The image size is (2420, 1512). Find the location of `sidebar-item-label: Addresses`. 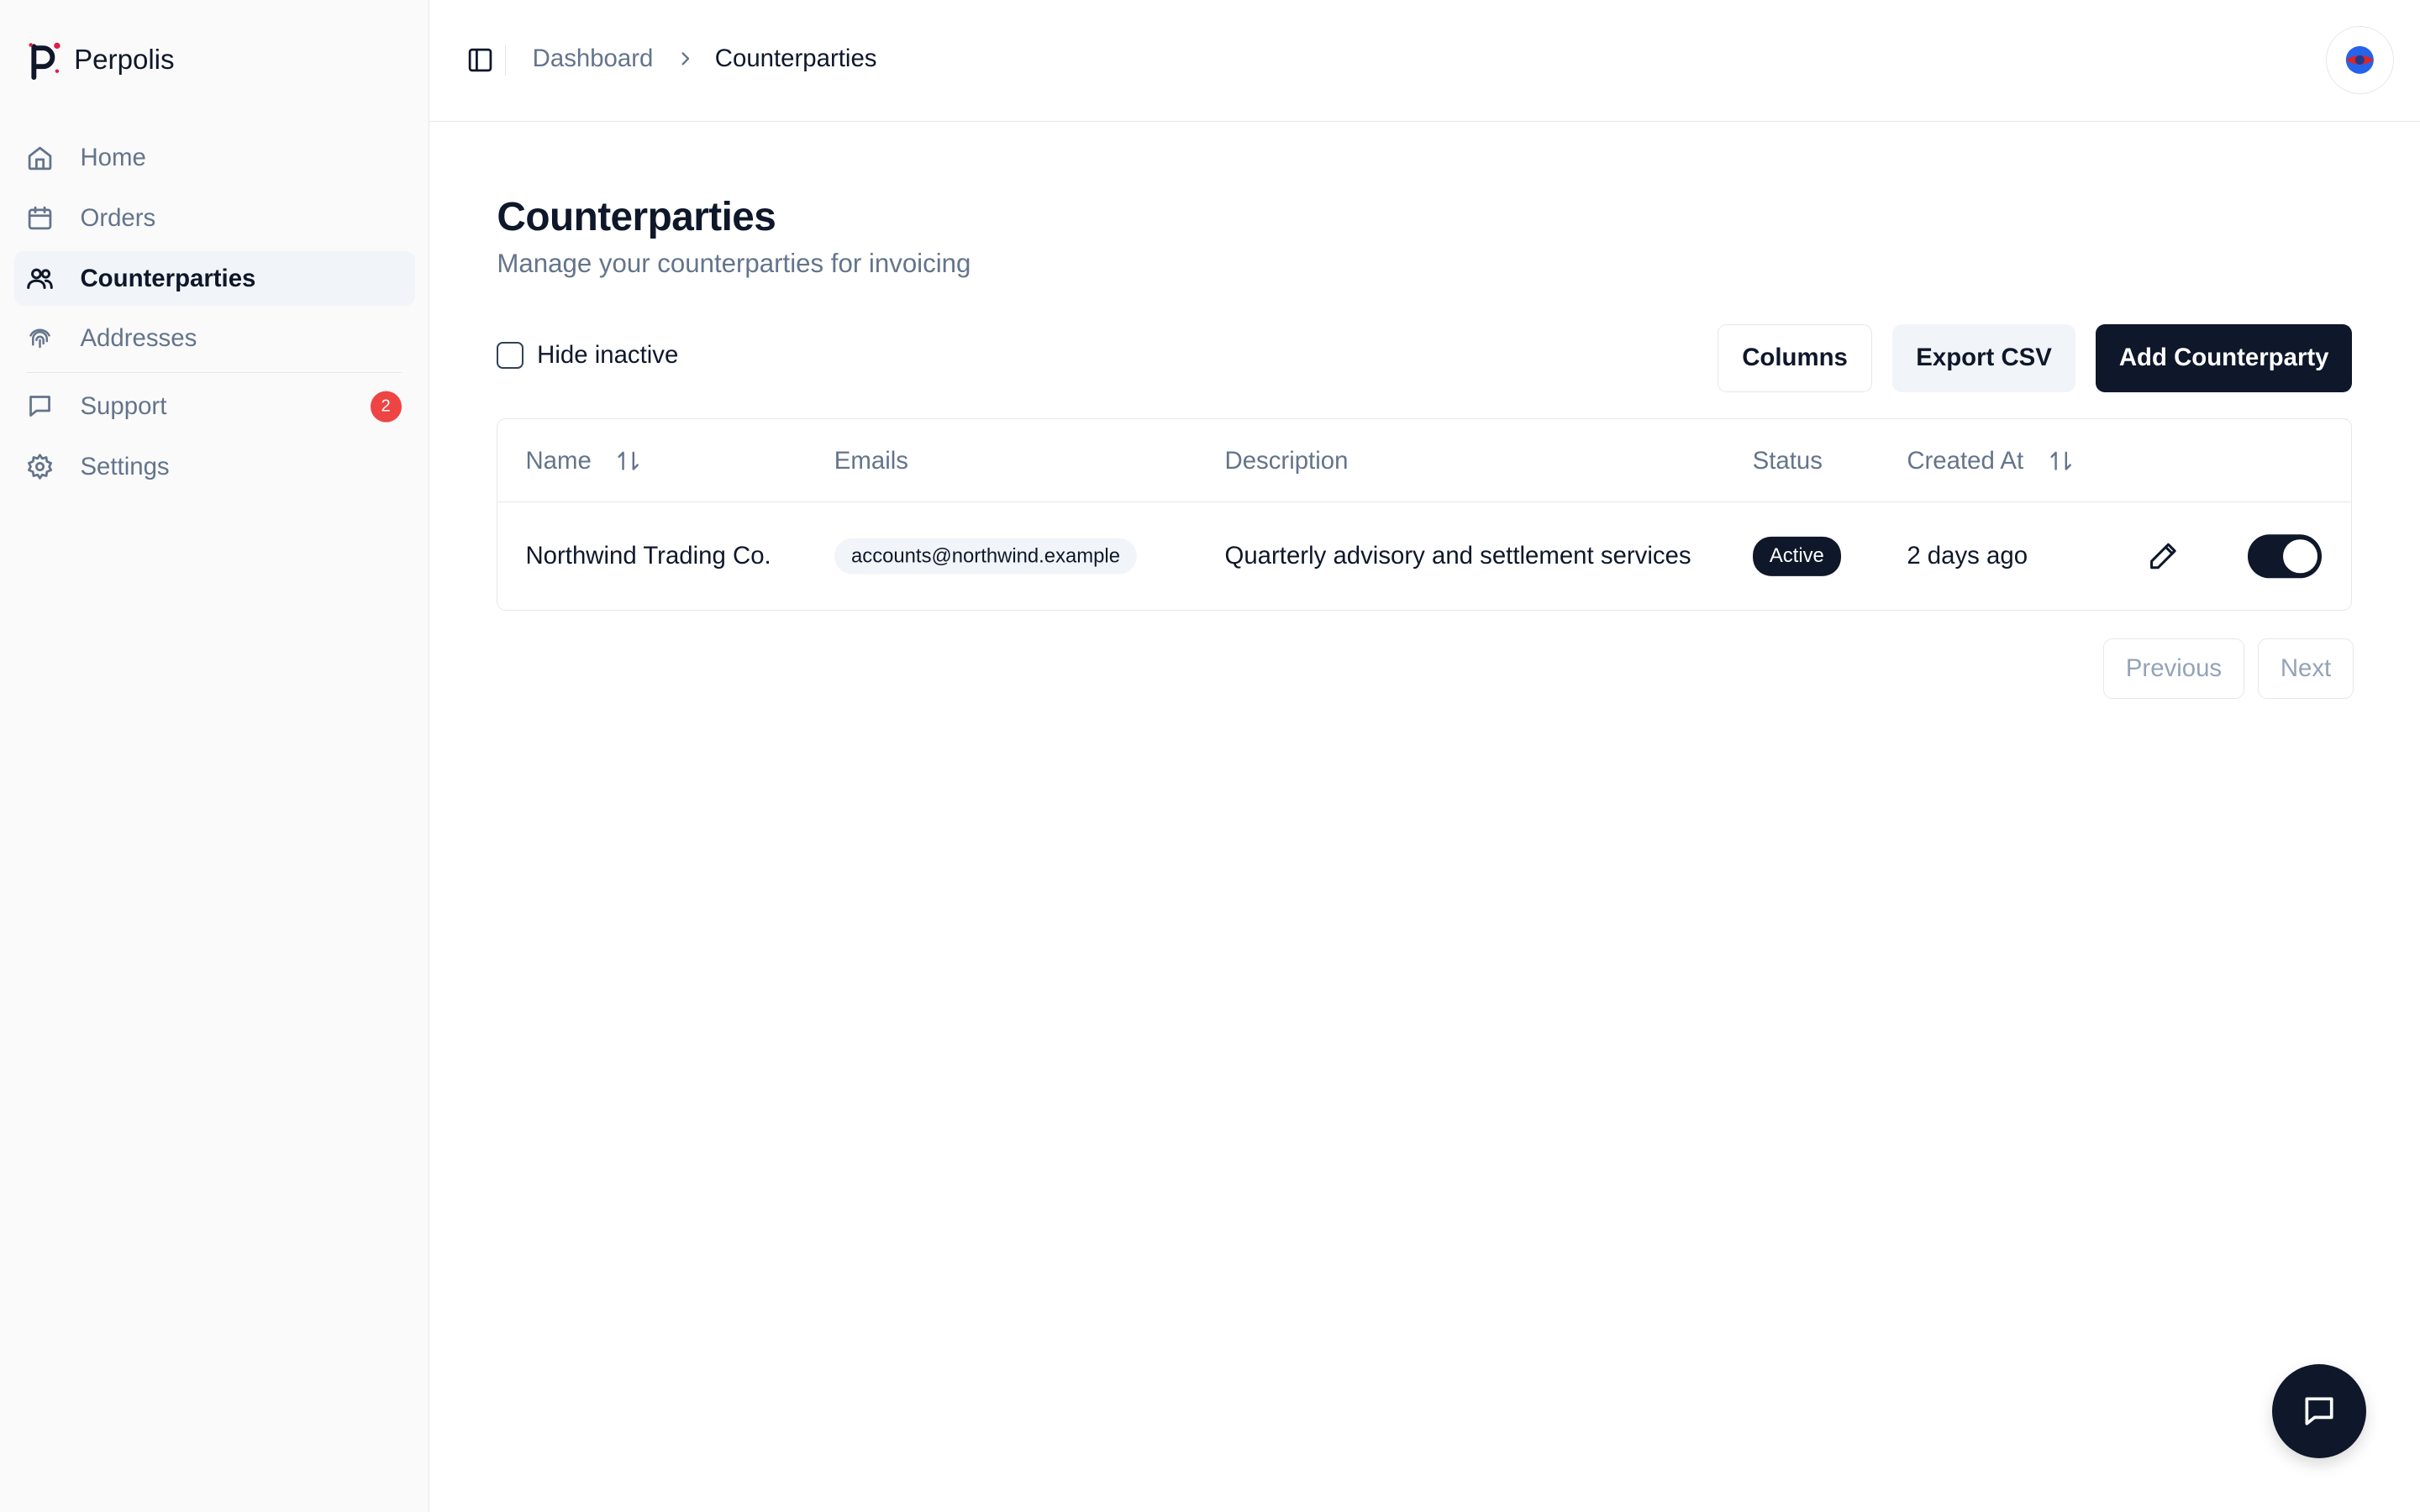

sidebar-item-label: Addresses is located at coordinates (138, 338).